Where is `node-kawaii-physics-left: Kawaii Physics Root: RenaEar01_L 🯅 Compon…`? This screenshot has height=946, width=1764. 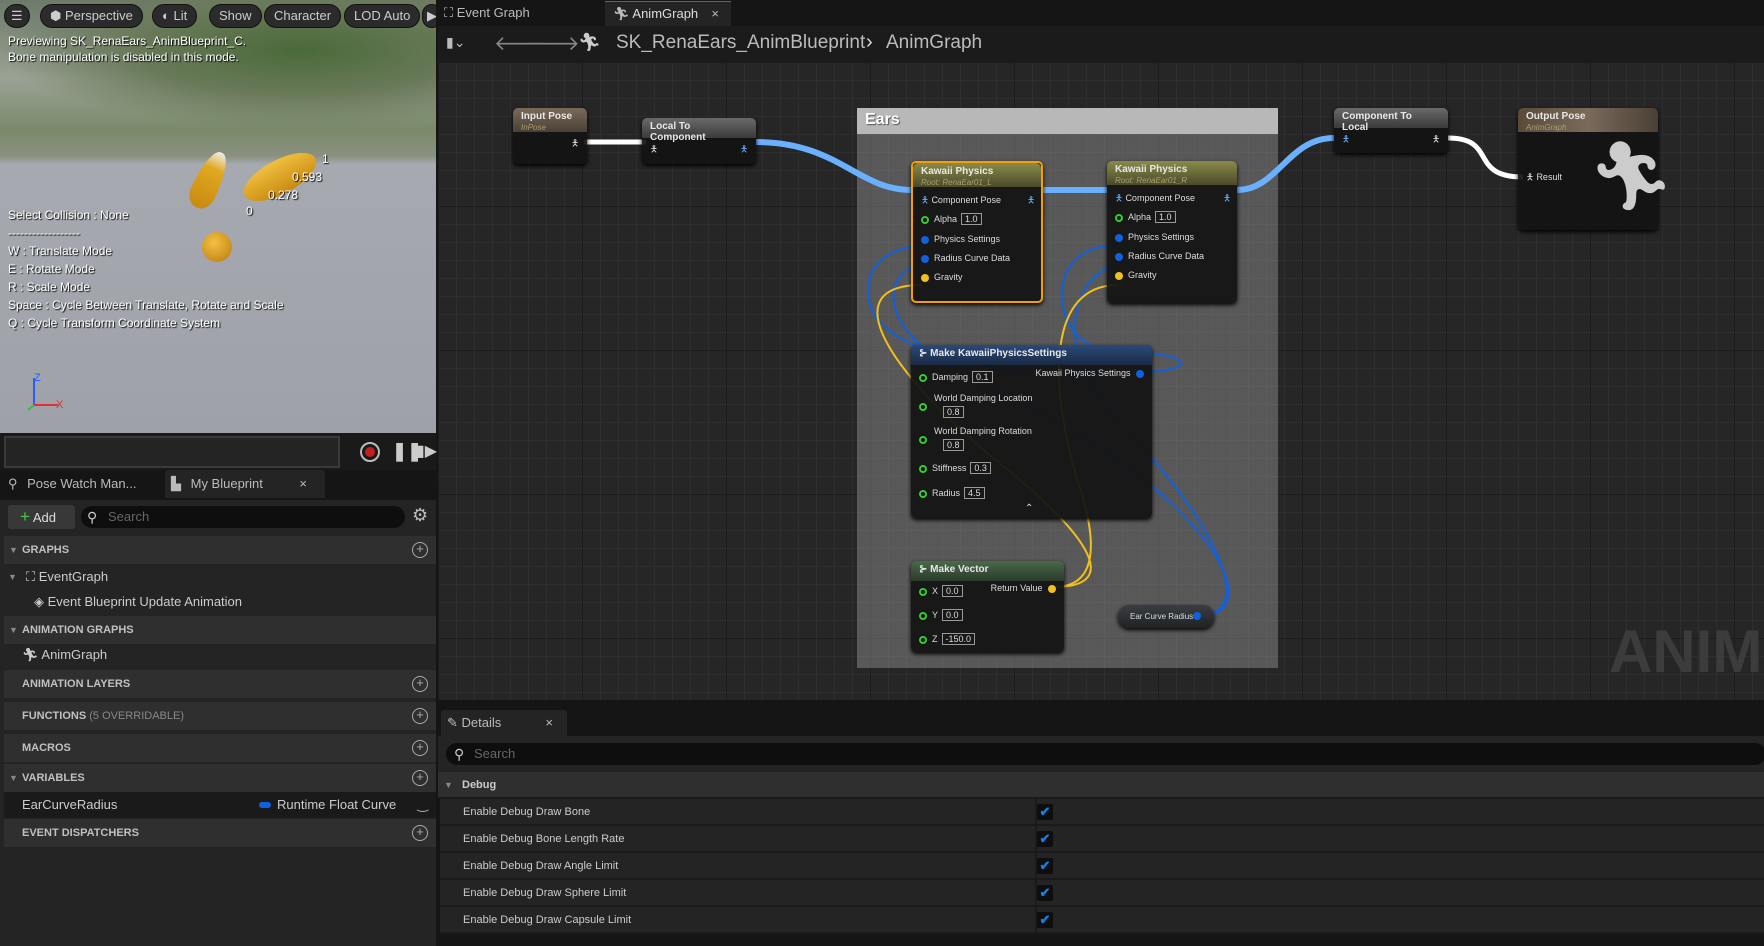
node-kawaii-physics-left: Kawaii Physics Root: RenaEar01_L 🯅 Compon… is located at coordinates (977, 232).